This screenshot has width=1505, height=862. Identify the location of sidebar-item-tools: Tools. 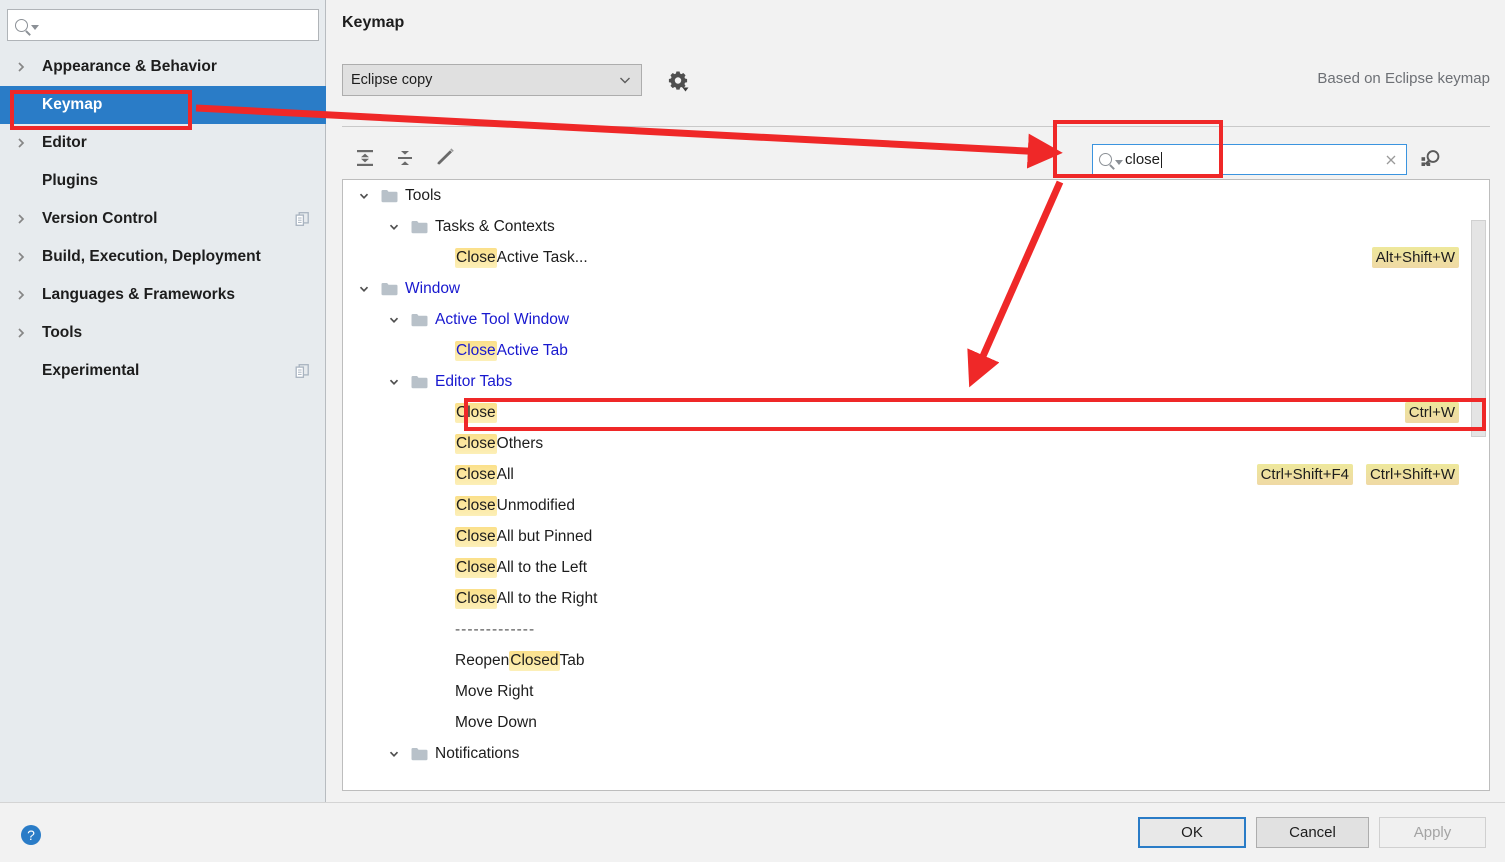
(163, 333).